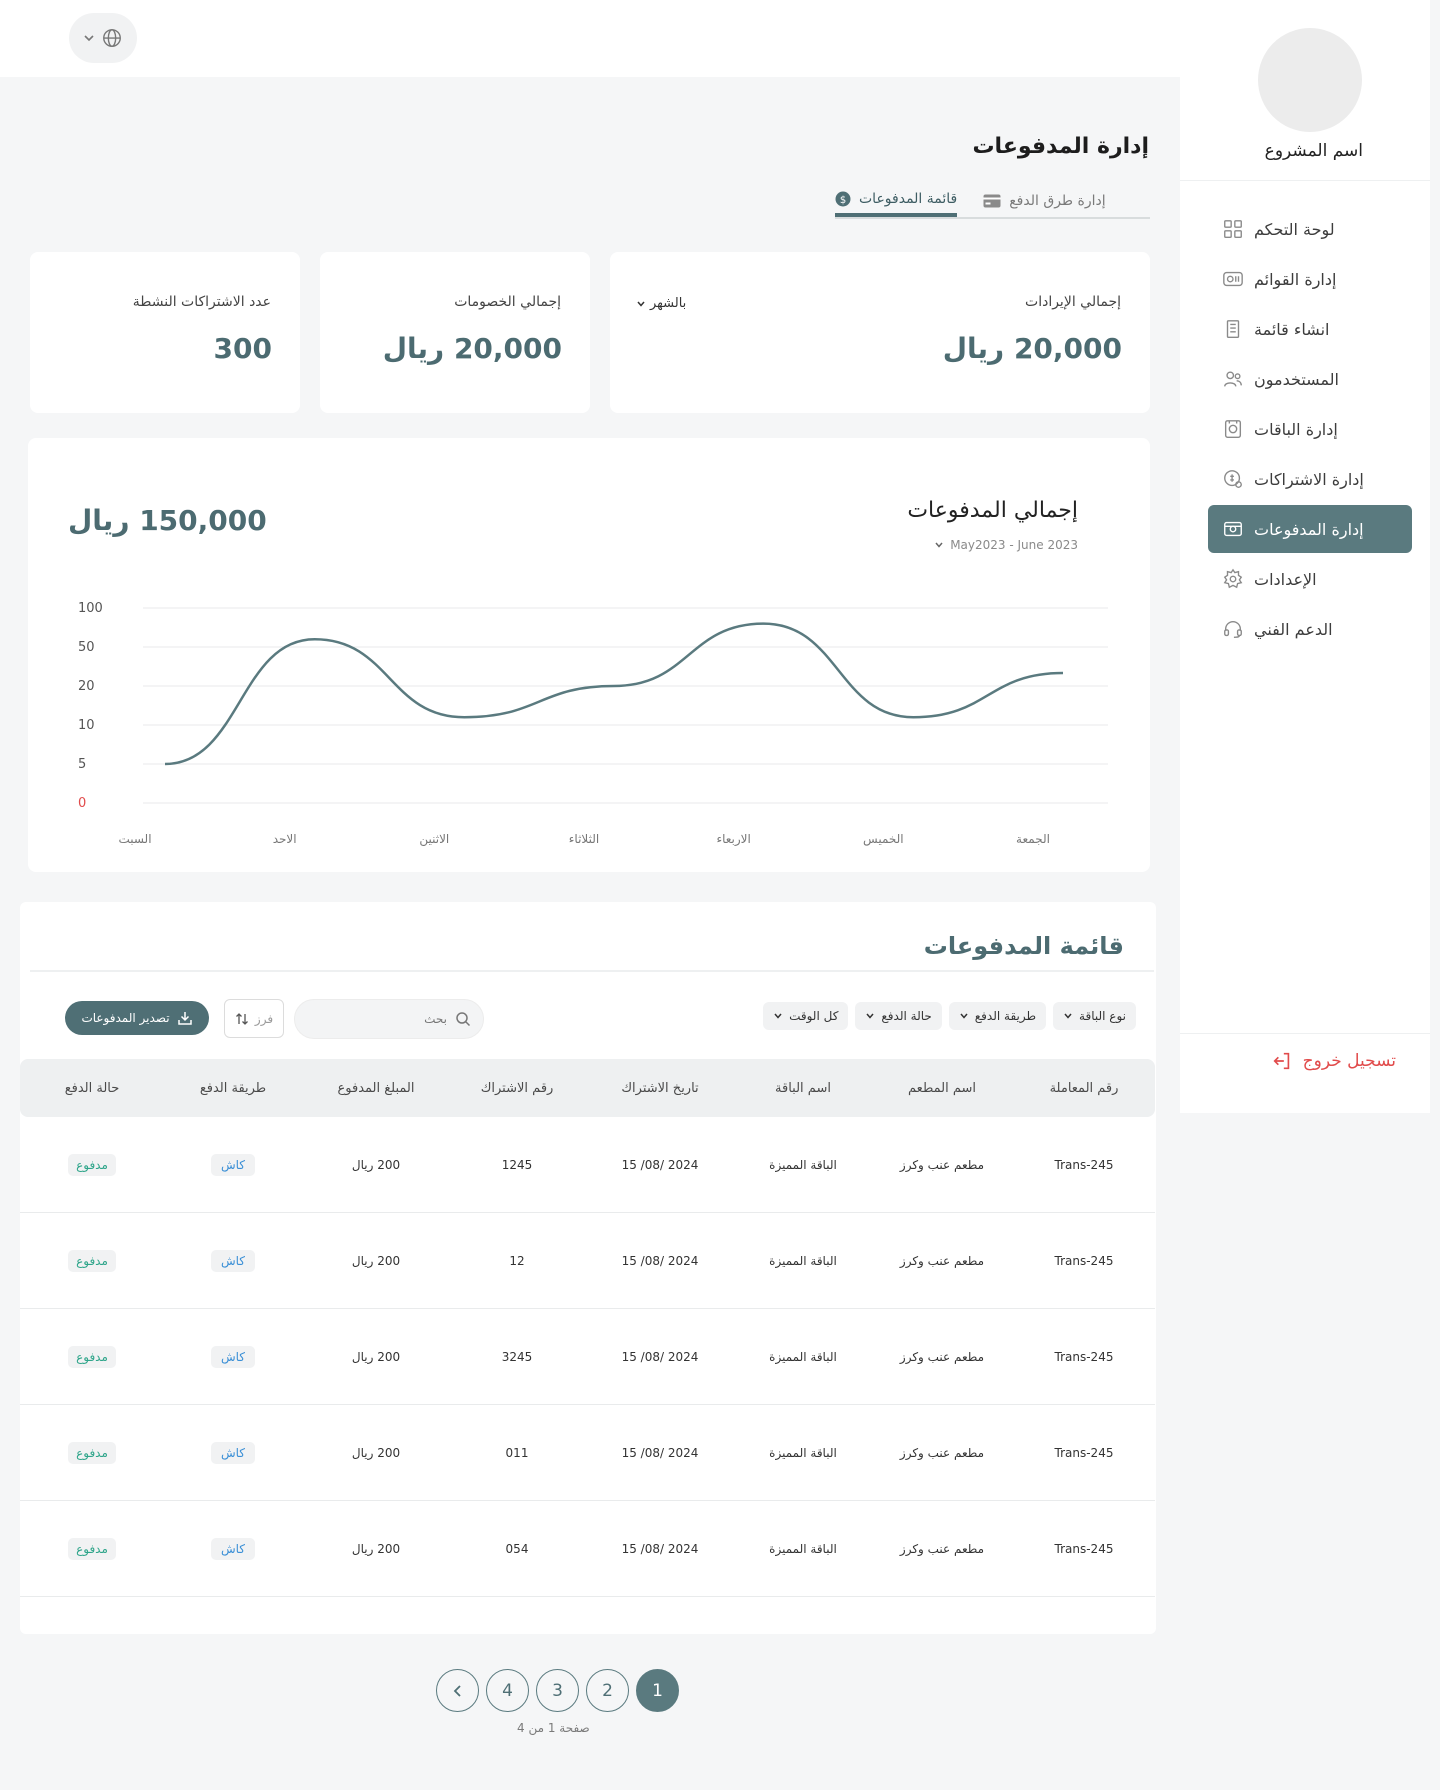 The width and height of the screenshot is (1440, 1790). I want to click on sidebar-divider, so click(1305, 1033).